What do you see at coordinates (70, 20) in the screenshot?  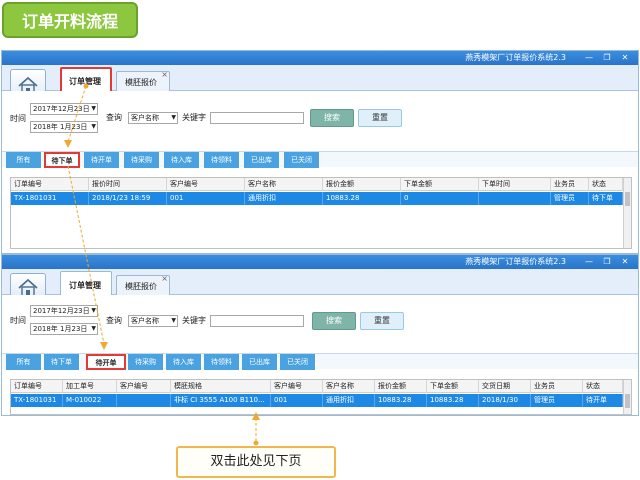 I see `page-title-badge: 订单开料流程` at bounding box center [70, 20].